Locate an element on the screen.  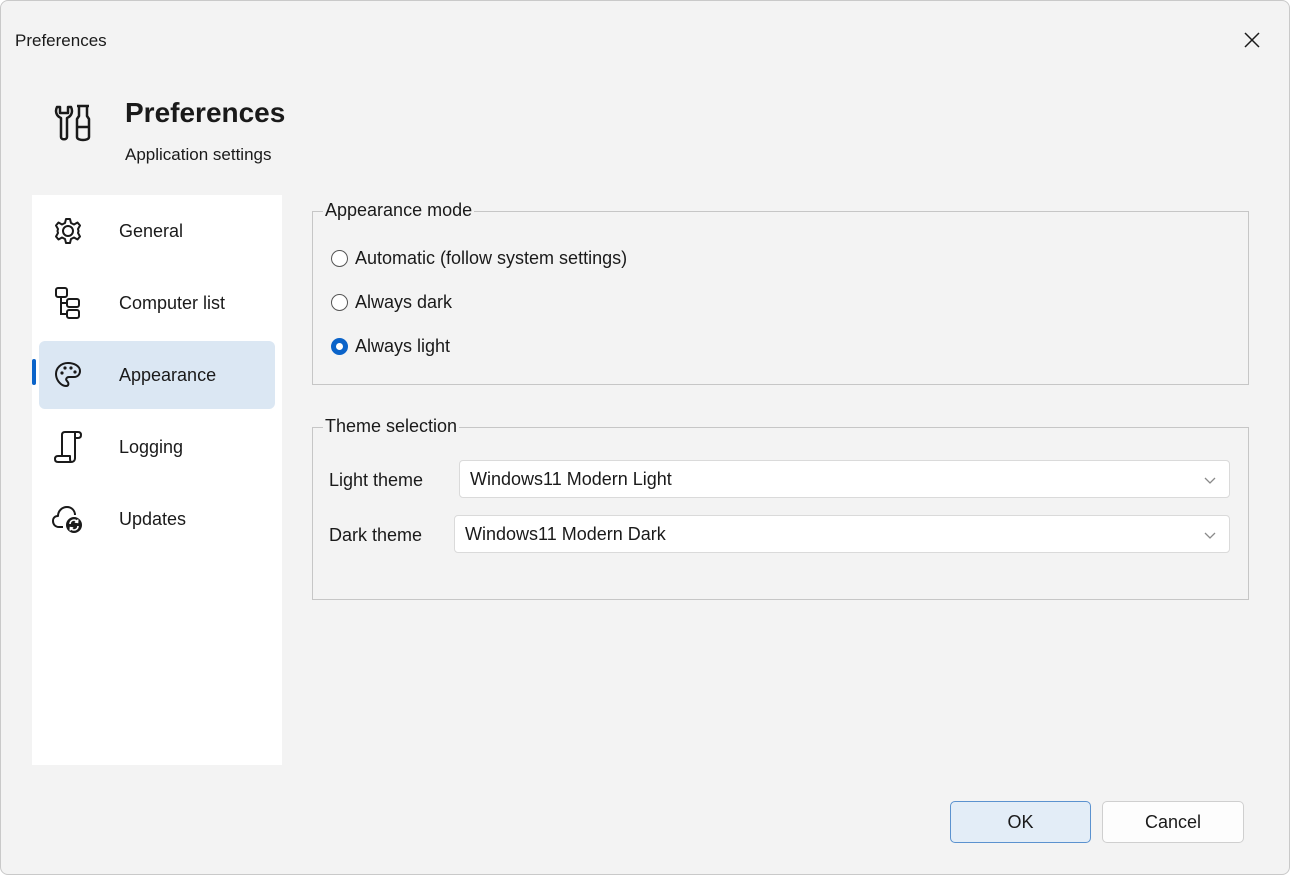
sidebar-item-computer-list: Computer list is located at coordinates (157, 303).